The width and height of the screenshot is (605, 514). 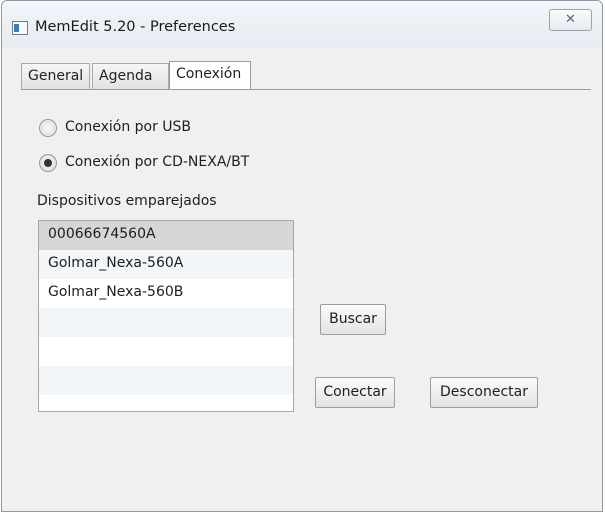 I want to click on list-item-text: 00066674560A, so click(x=102, y=234).